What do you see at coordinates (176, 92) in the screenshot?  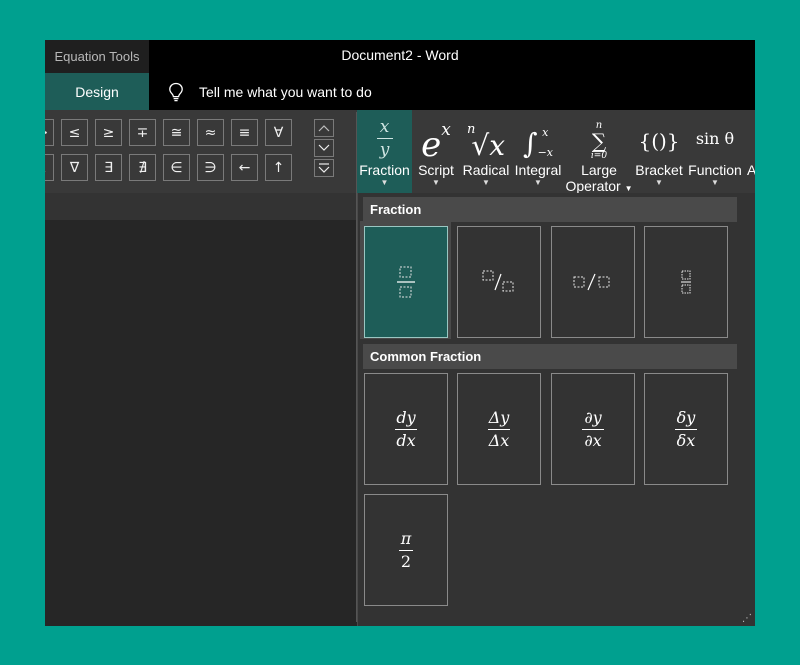 I see `lightbulb-icon` at bounding box center [176, 92].